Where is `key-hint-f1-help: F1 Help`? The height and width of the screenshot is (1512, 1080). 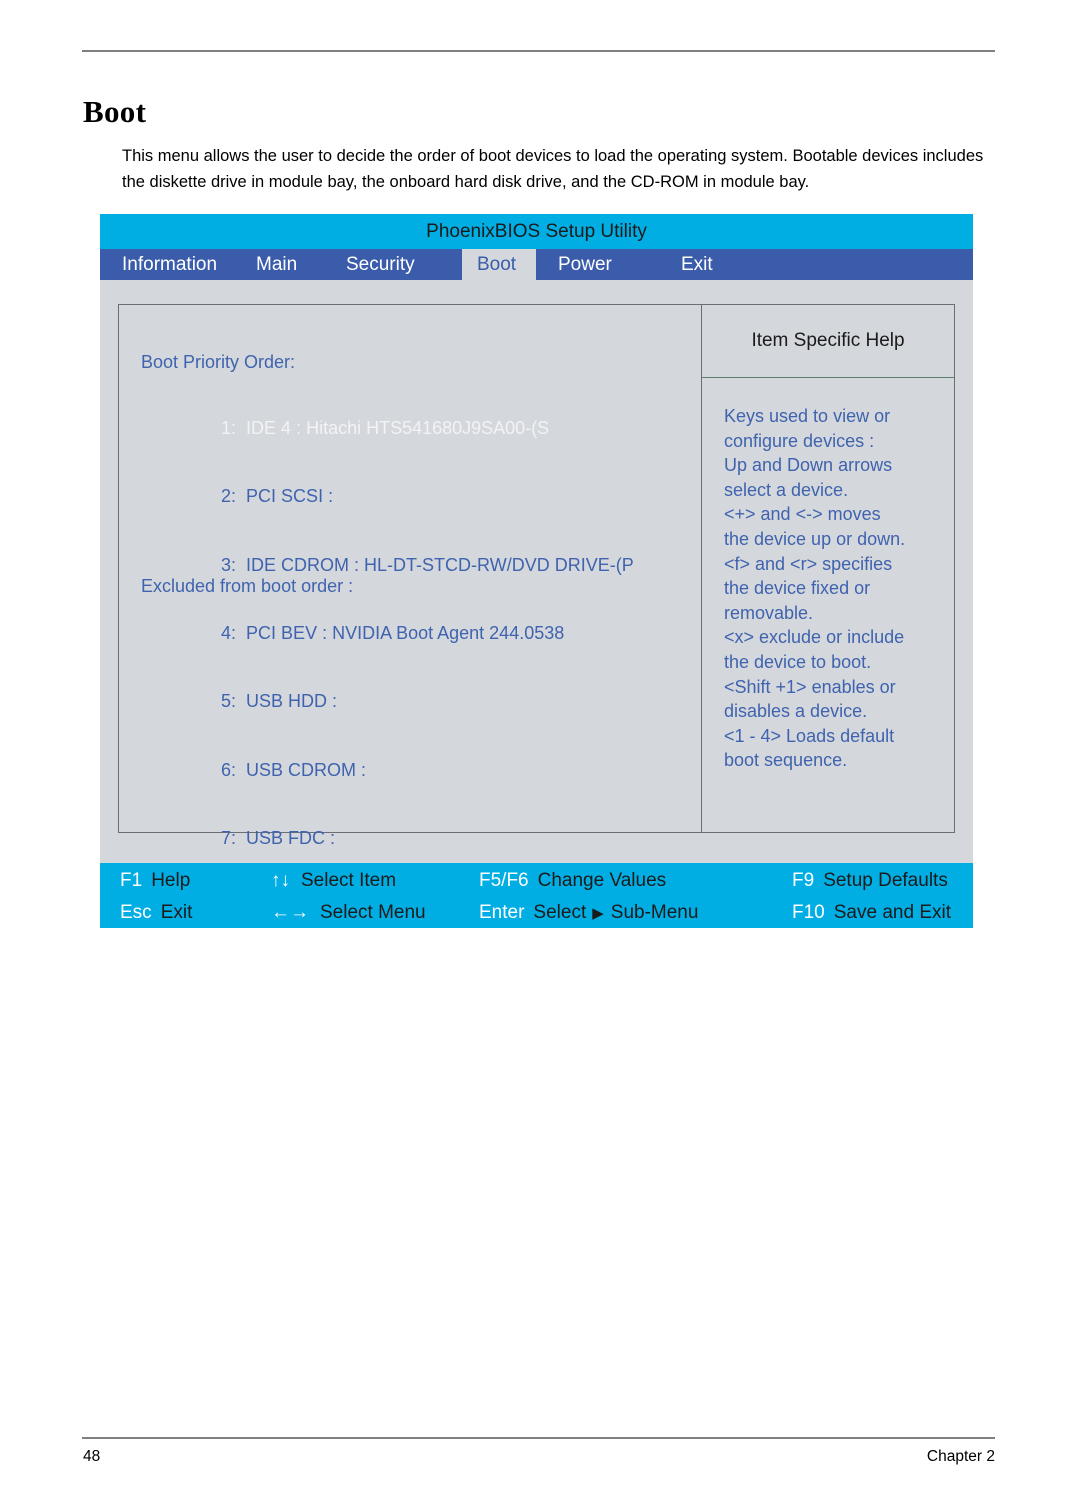
key-hint-f1-help: F1 Help is located at coordinates (155, 881).